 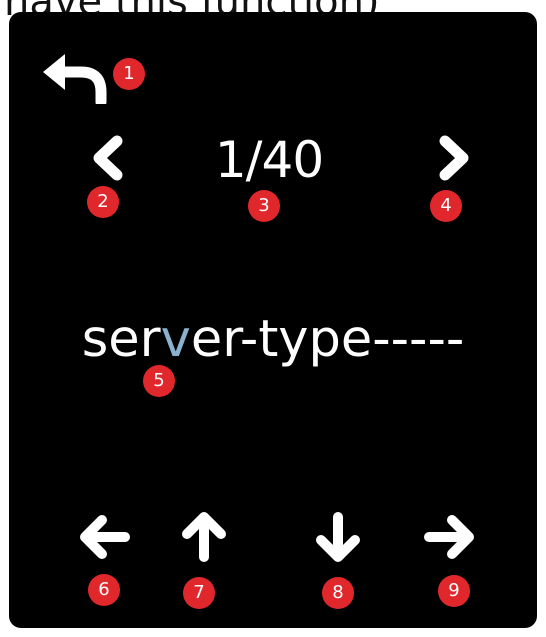 I want to click on chevron-left-icon, so click(x=107, y=158).